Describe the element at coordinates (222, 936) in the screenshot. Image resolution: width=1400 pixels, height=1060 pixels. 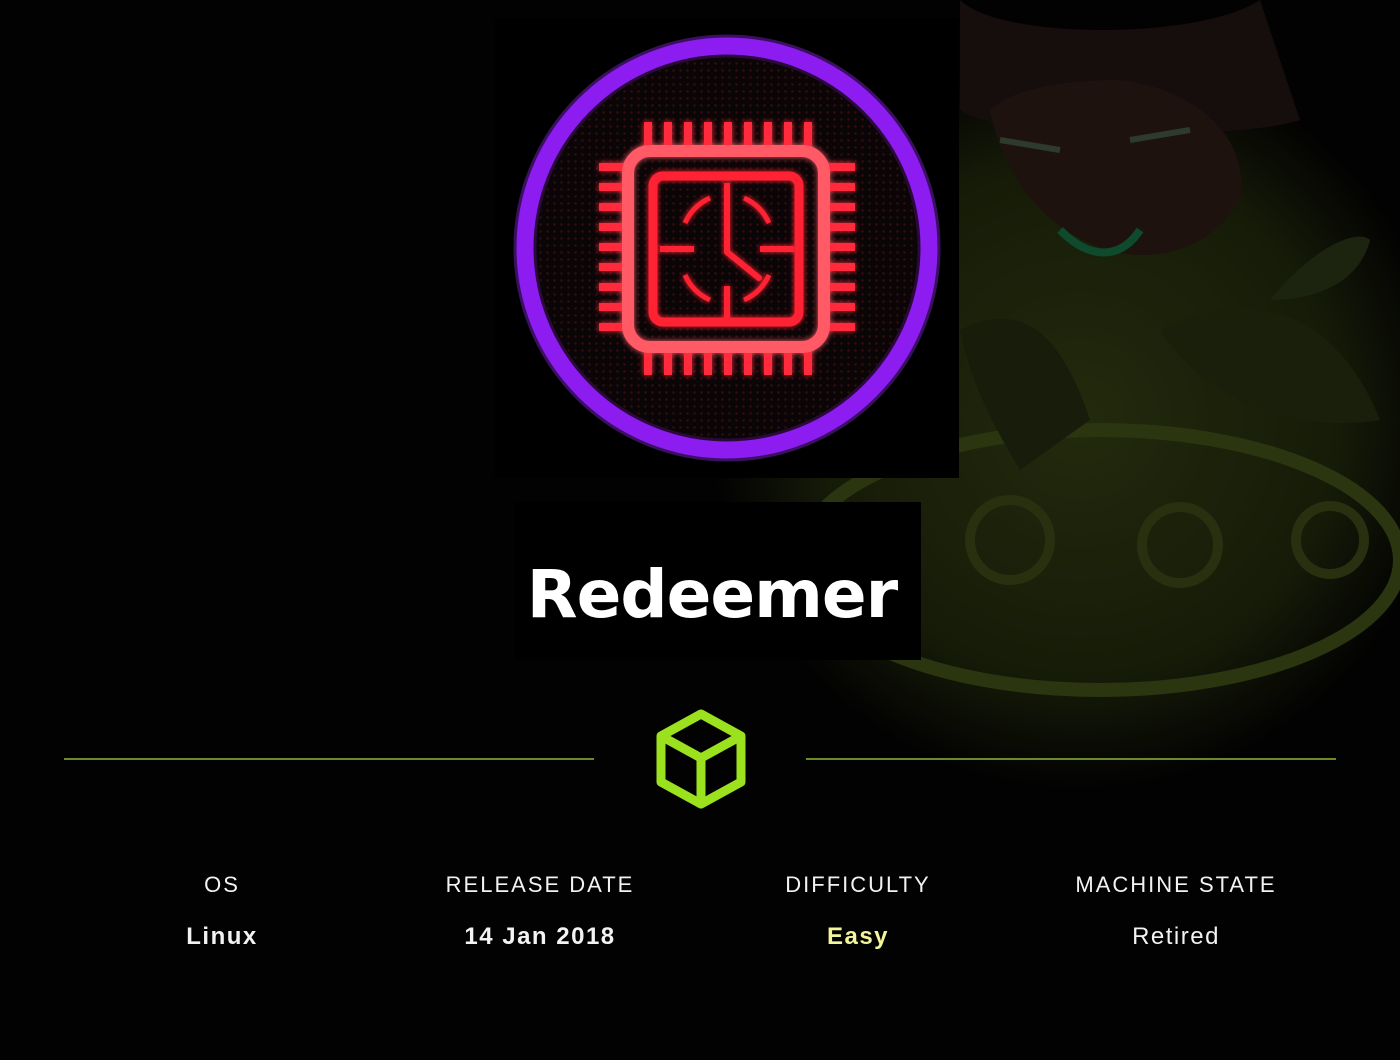
I see `stat-value: Linux` at that location.